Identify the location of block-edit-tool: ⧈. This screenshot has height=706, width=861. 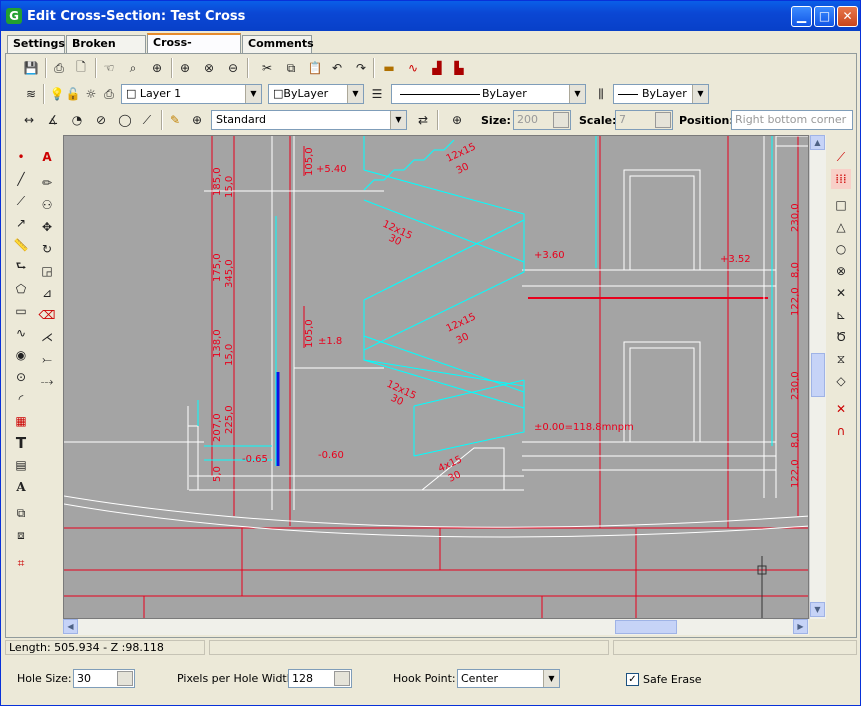
(21, 535).